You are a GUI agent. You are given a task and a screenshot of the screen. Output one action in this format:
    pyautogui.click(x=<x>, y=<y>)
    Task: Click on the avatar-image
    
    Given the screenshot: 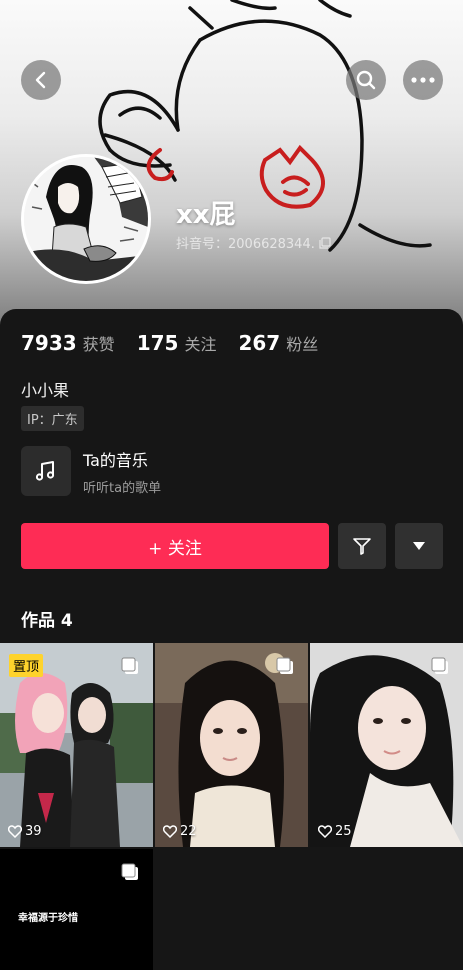 What is the action you would take?
    pyautogui.click(x=86, y=219)
    